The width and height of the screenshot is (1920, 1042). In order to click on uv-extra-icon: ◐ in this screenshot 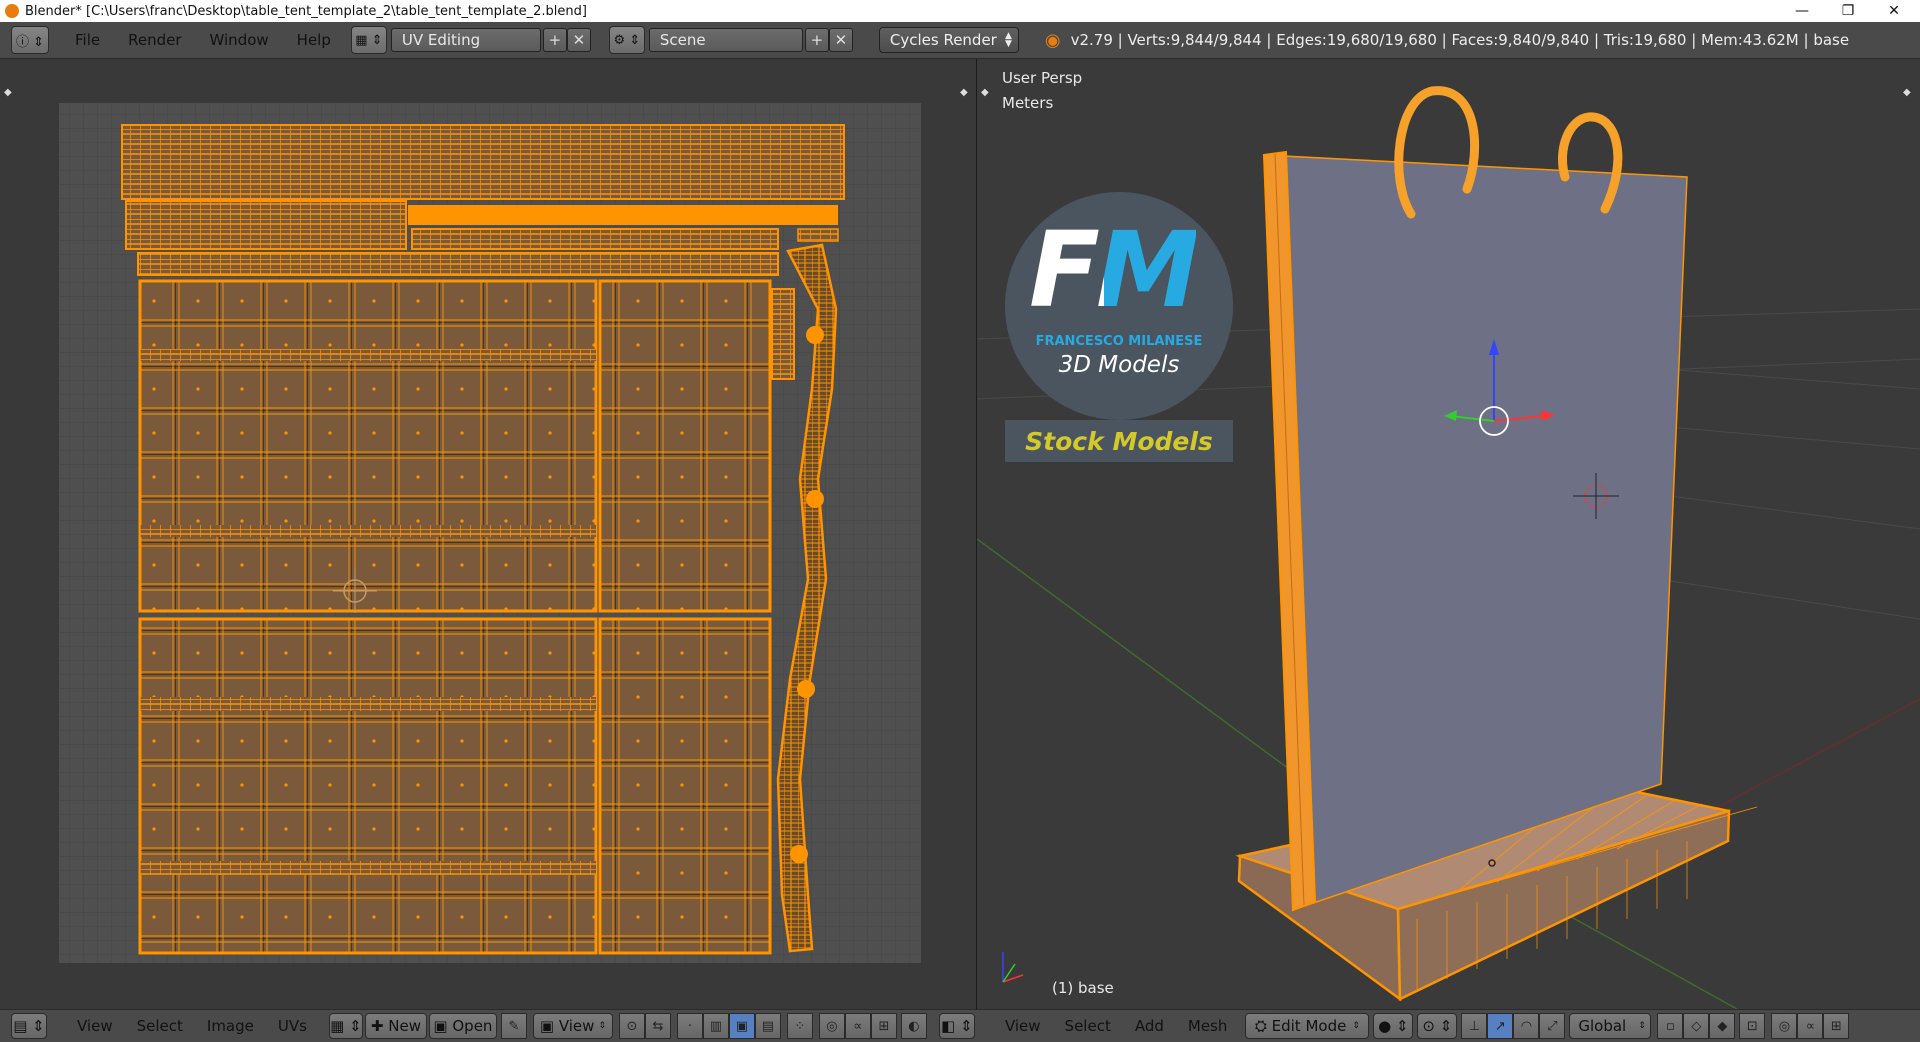, I will do `click(913, 1026)`.